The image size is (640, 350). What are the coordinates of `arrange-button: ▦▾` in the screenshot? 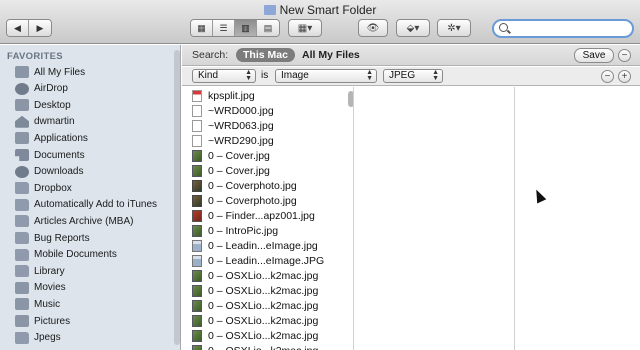 It's located at (305, 28).